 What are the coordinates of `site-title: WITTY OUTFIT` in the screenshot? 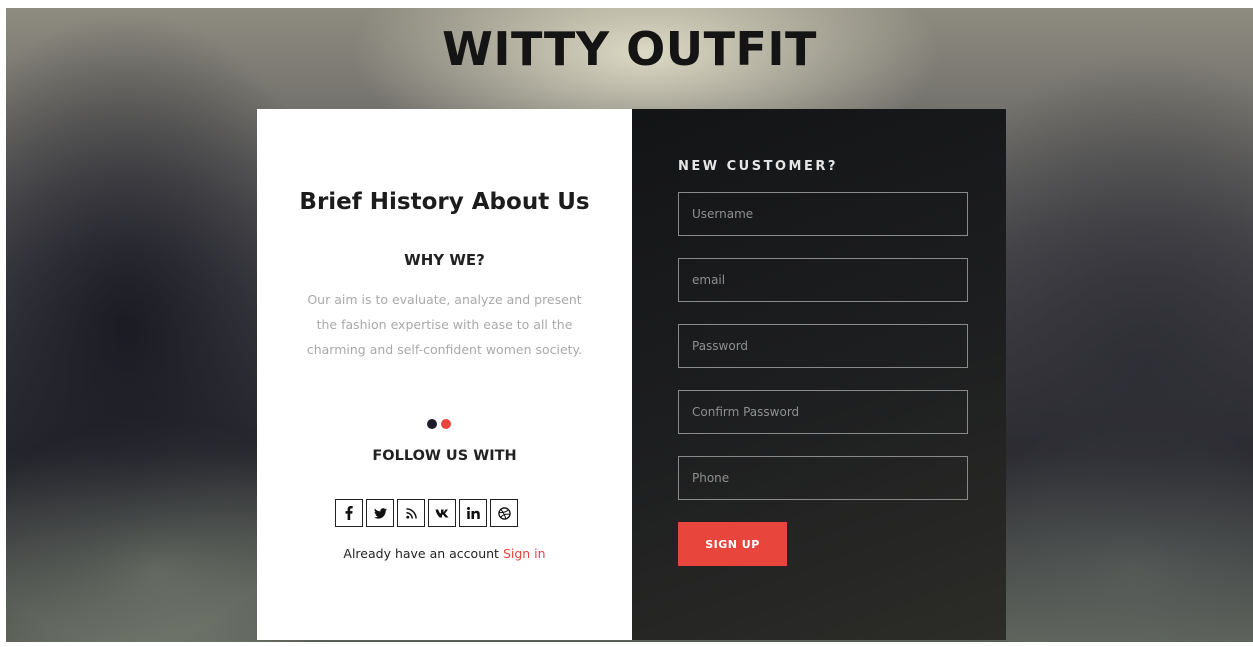 It's located at (629, 49).